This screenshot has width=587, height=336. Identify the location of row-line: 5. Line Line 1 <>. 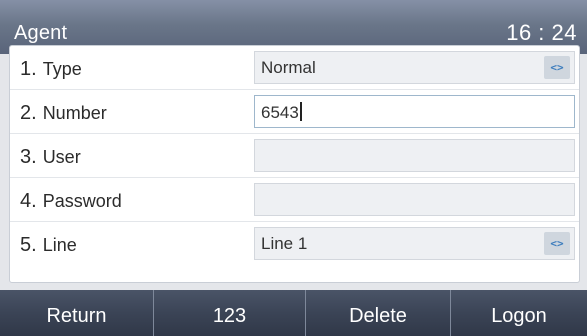
(294, 244).